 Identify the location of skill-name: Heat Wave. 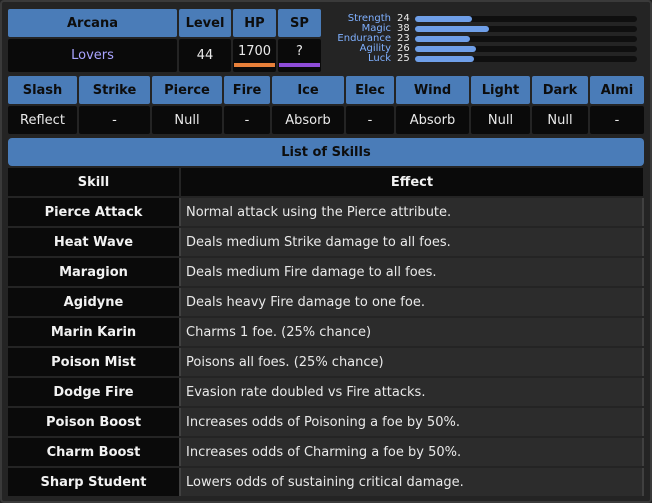
(93, 242).